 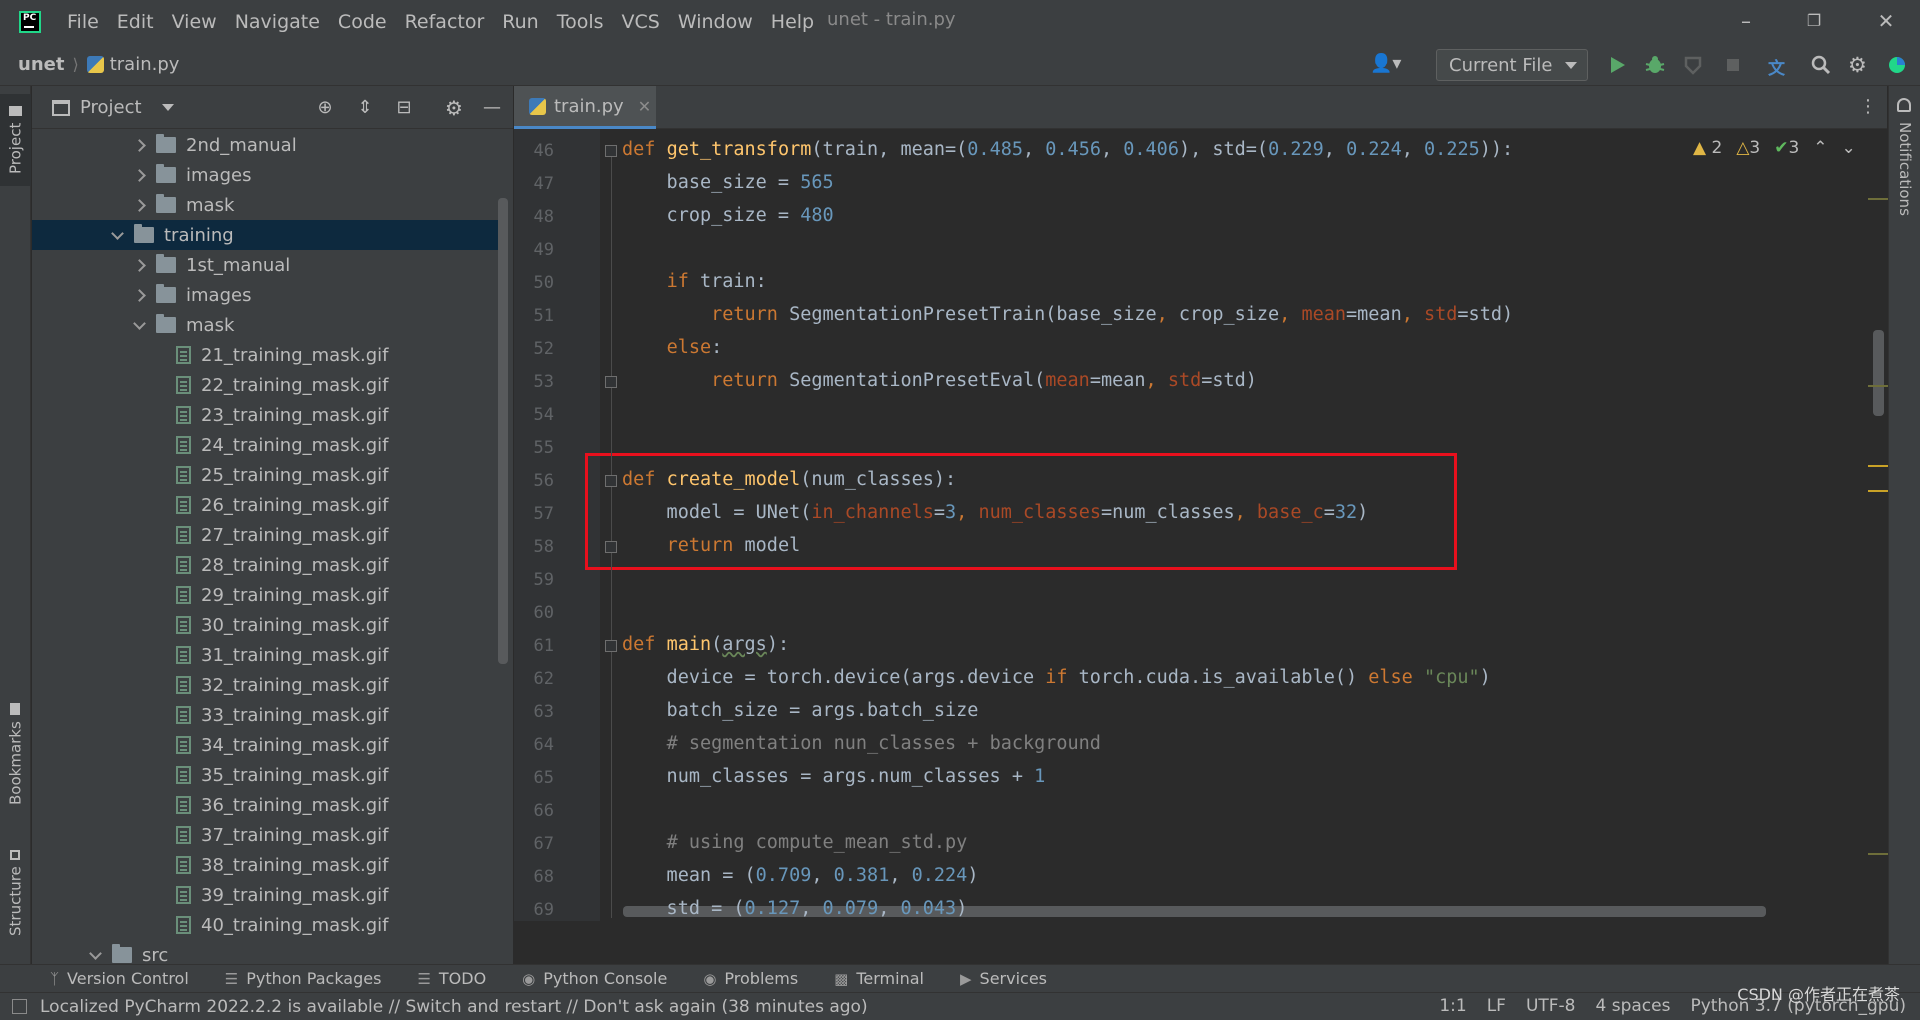 What do you see at coordinates (267, 715) in the screenshot?
I see `tree-file-item: 33_training_mask.gif` at bounding box center [267, 715].